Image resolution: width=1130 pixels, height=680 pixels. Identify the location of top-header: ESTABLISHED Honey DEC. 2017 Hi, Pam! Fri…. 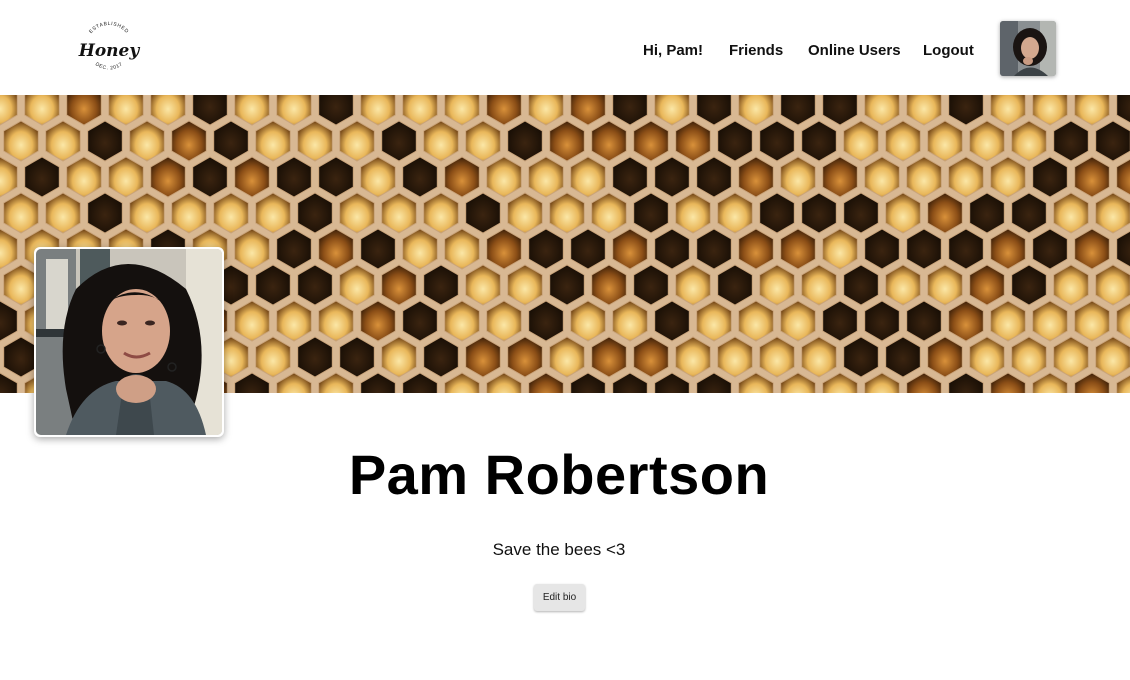
(565, 47).